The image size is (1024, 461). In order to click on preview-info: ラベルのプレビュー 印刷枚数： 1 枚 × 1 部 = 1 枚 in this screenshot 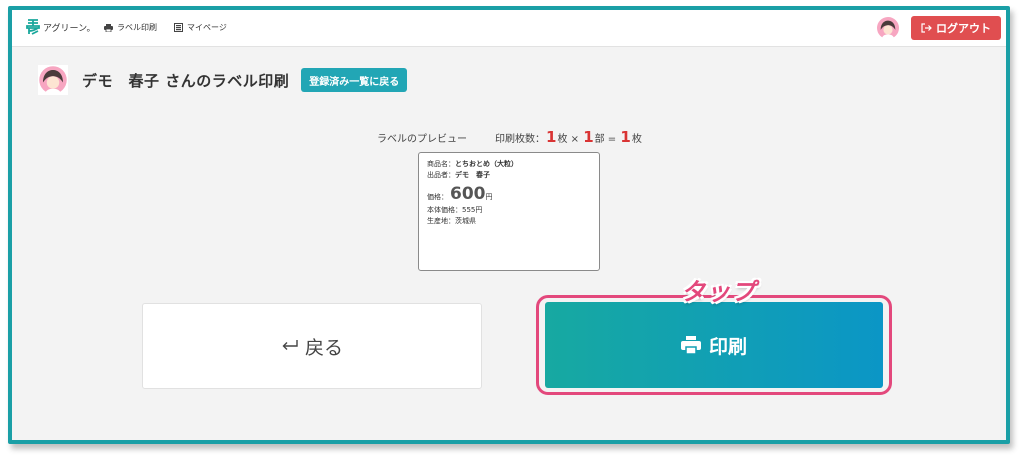, I will do `click(509, 137)`.